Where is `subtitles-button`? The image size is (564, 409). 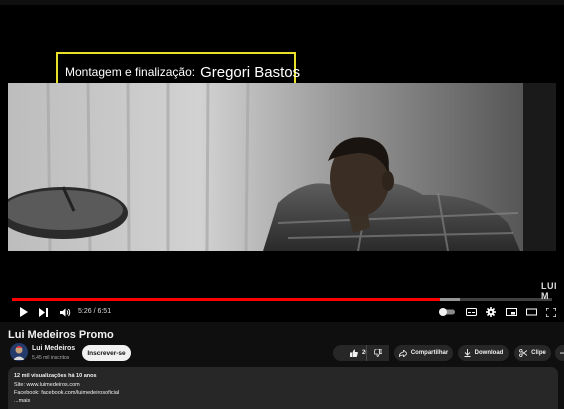
subtitles-button is located at coordinates (471, 312).